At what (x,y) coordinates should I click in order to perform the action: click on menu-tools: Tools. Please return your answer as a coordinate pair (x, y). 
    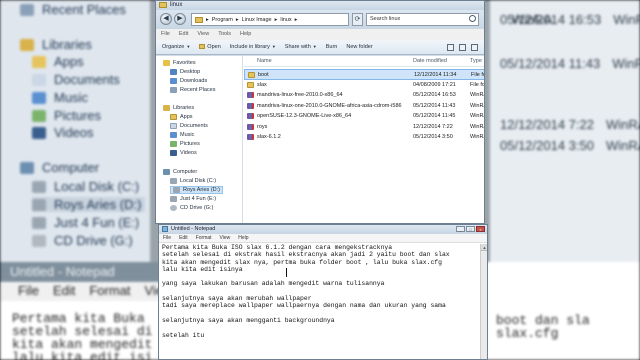
    Looking at the image, I should click on (224, 35).